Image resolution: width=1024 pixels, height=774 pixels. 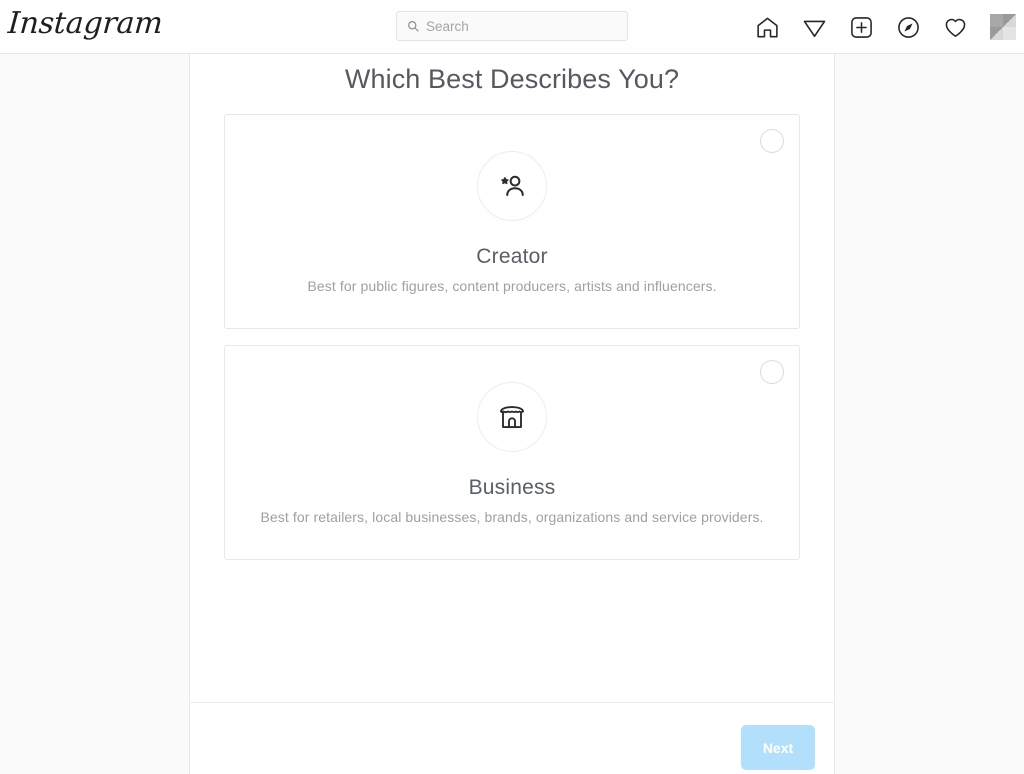 What do you see at coordinates (861, 27) in the screenshot?
I see `new-post-plus-icon` at bounding box center [861, 27].